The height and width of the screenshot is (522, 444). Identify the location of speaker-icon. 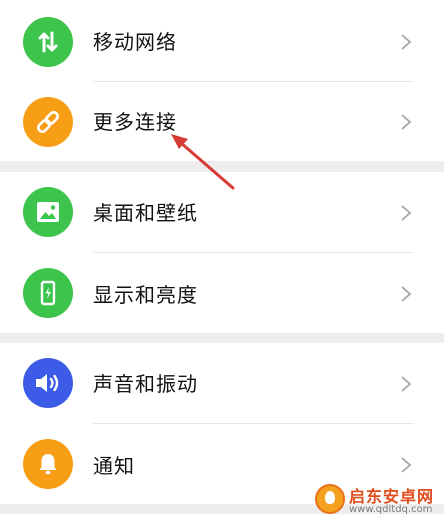
(48, 383).